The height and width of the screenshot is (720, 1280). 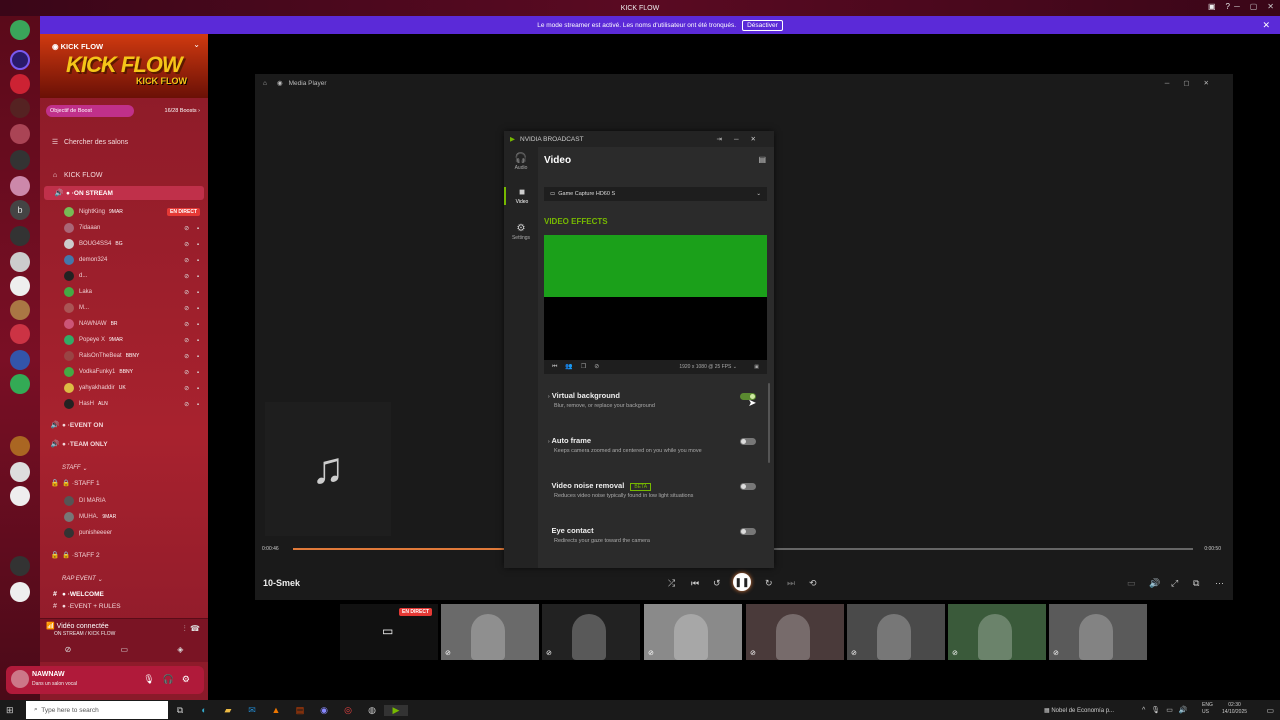 I want to click on voice-user: Laka ⊘ ▪, so click(x=136, y=292).